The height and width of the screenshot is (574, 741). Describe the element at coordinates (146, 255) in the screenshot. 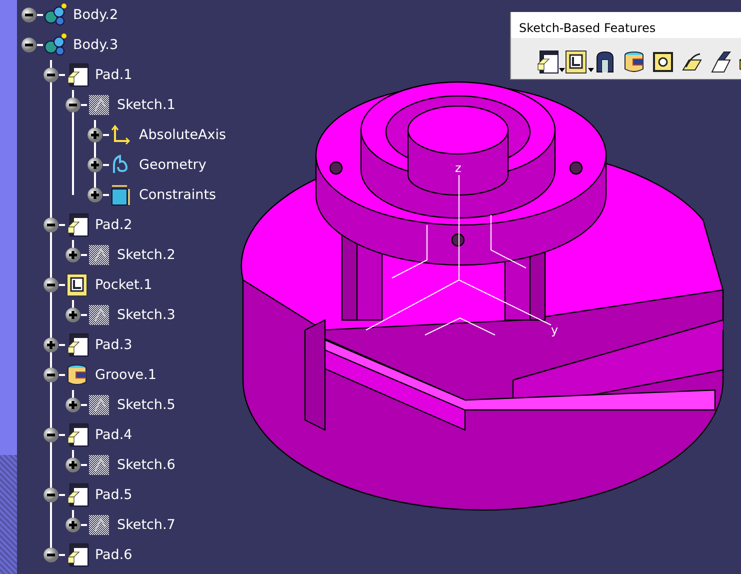

I see `tree-item-label: Sketch.2` at that location.